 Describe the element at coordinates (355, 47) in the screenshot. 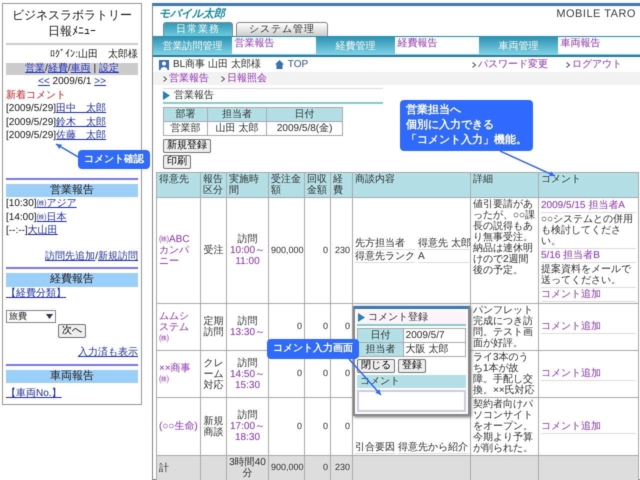

I see `menu-group-title: 経費管理` at that location.